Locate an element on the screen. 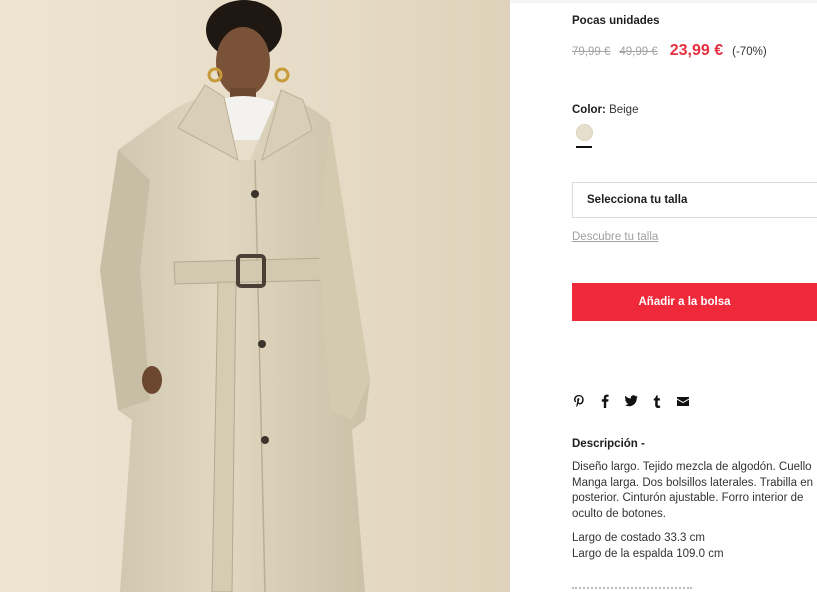  sale-price: 23,99 € is located at coordinates (696, 50).